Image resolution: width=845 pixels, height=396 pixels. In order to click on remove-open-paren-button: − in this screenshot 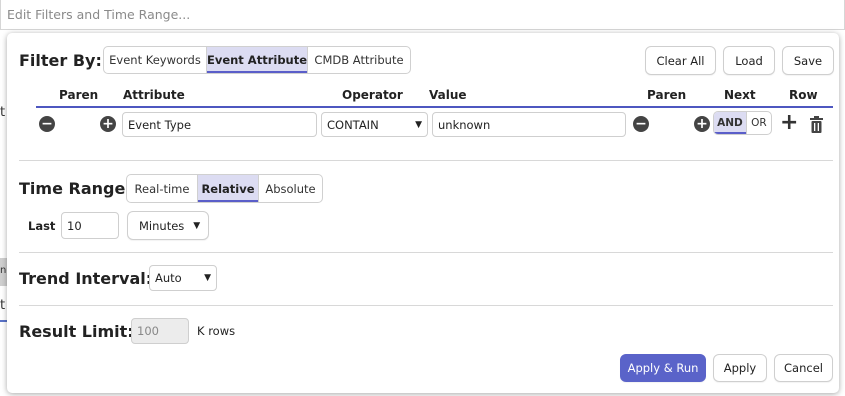, I will do `click(47, 124)`.